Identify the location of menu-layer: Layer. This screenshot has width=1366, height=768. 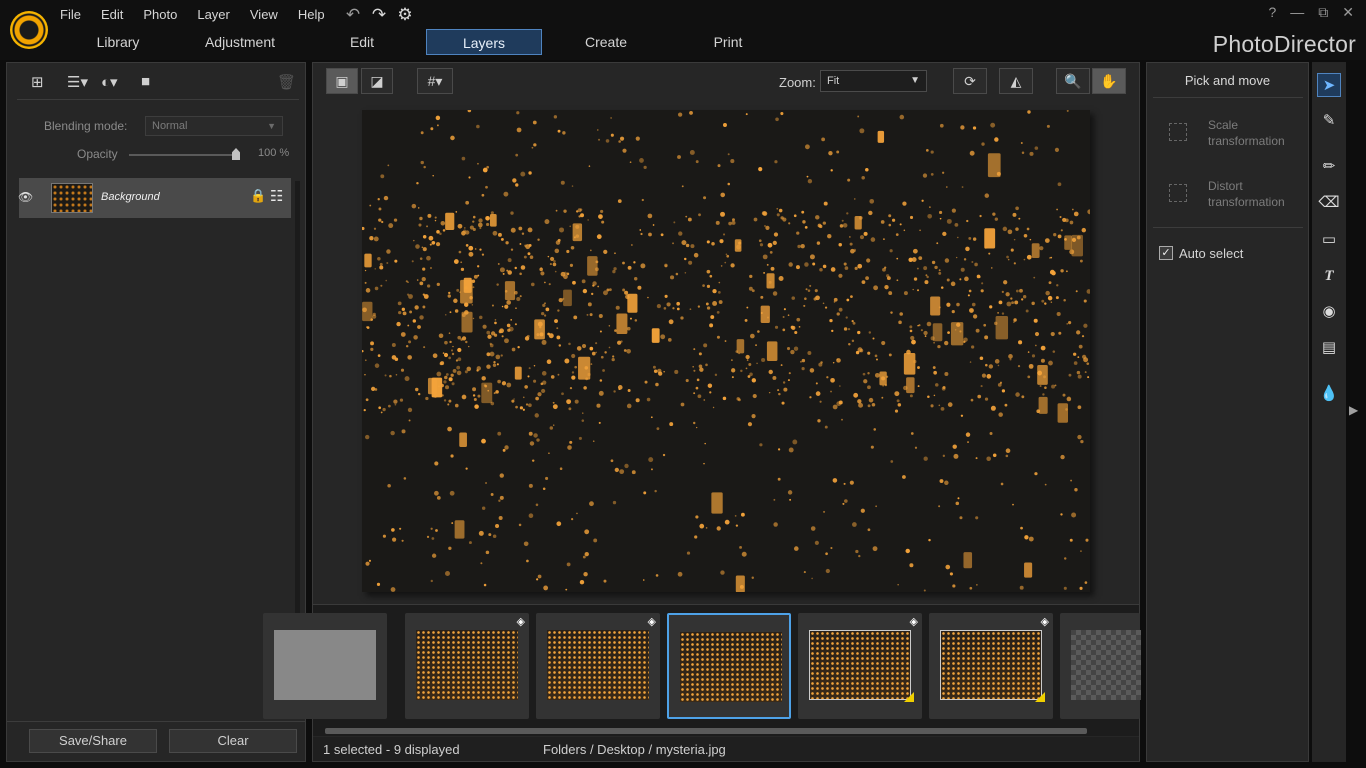
(213, 14).